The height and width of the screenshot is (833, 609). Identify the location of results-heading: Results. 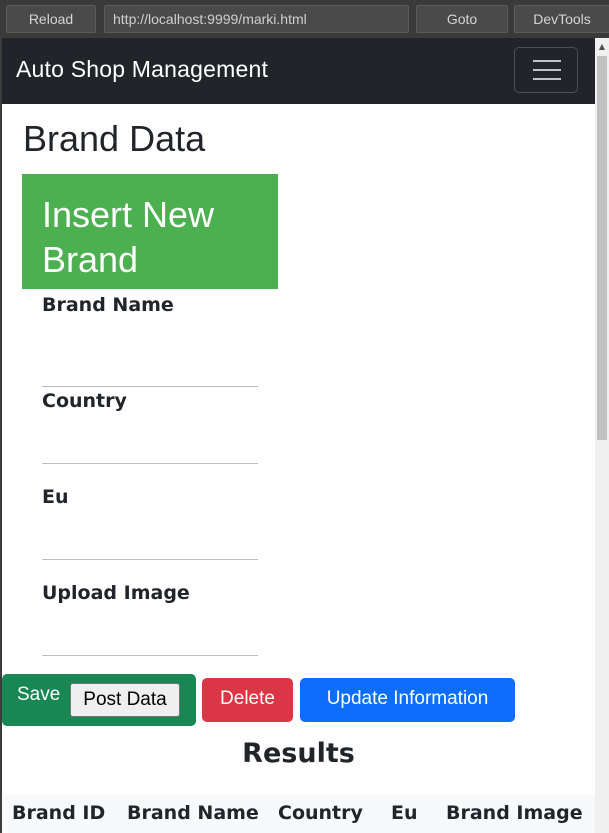
(298, 753).